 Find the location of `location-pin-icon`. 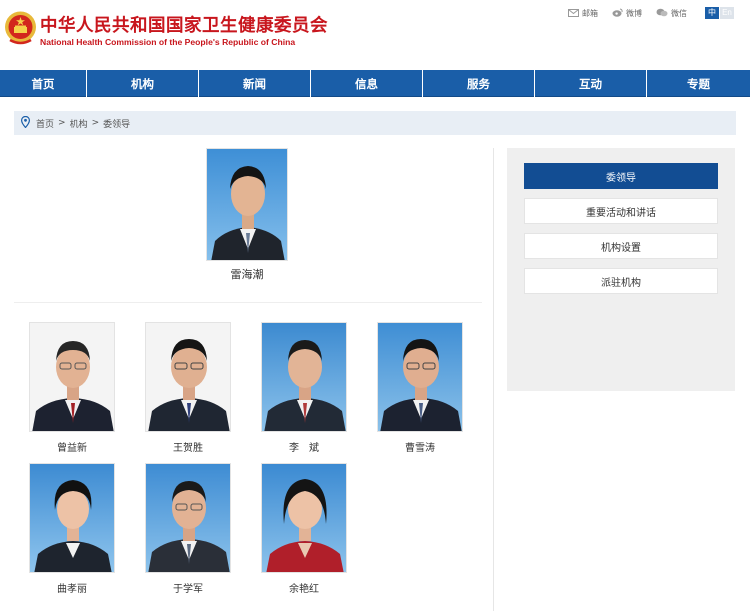

location-pin-icon is located at coordinates (25, 123).